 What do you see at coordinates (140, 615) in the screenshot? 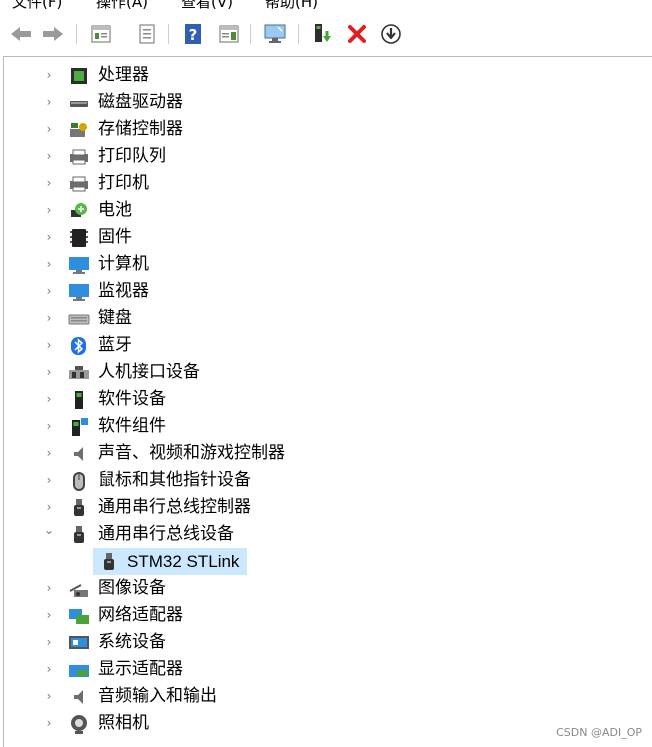
I see `tree-item-label: 网络适配器` at bounding box center [140, 615].